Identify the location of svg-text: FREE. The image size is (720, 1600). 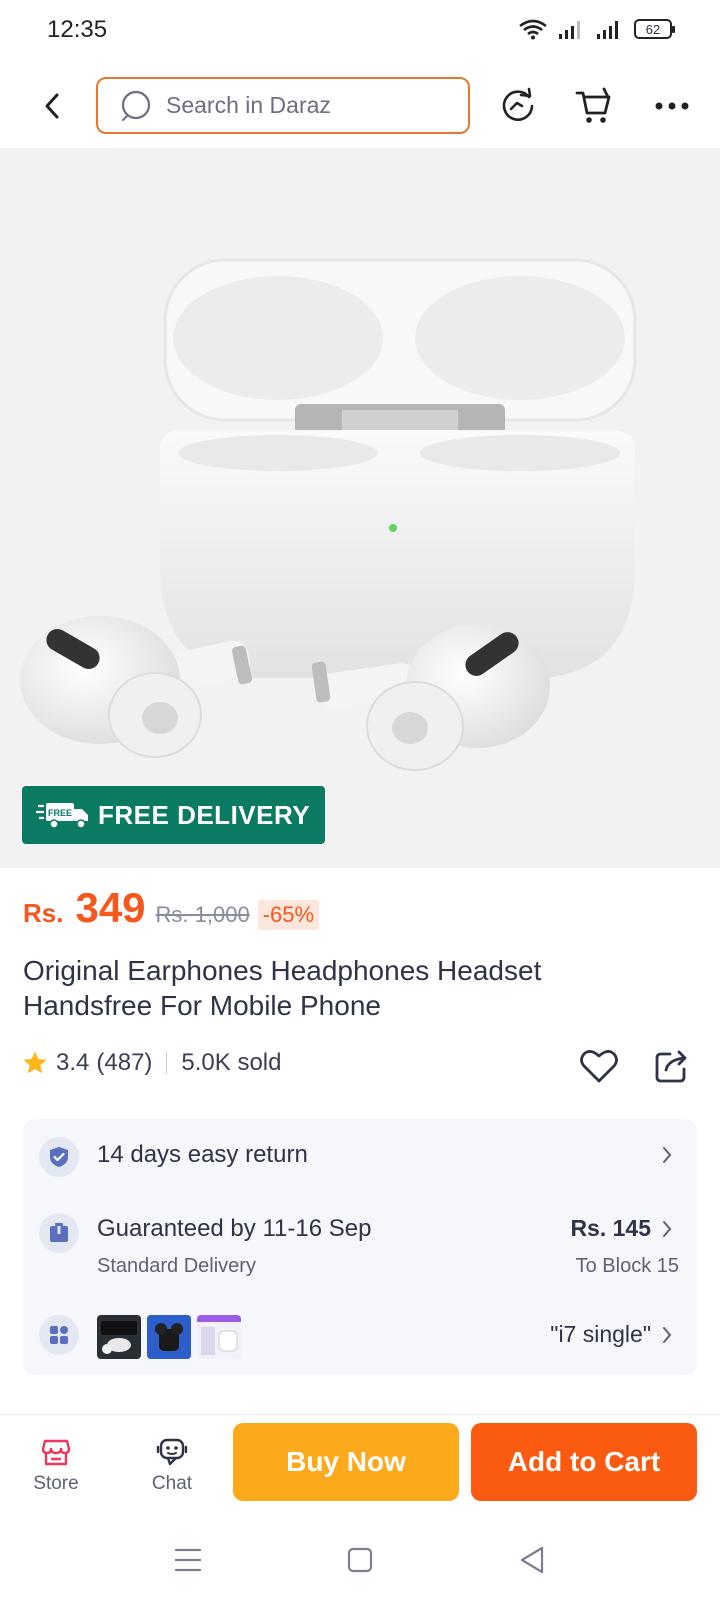
(60, 813).